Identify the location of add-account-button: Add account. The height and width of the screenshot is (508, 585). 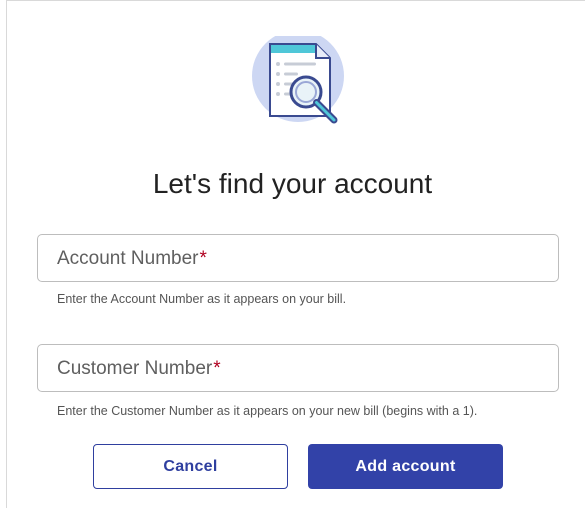
(405, 466).